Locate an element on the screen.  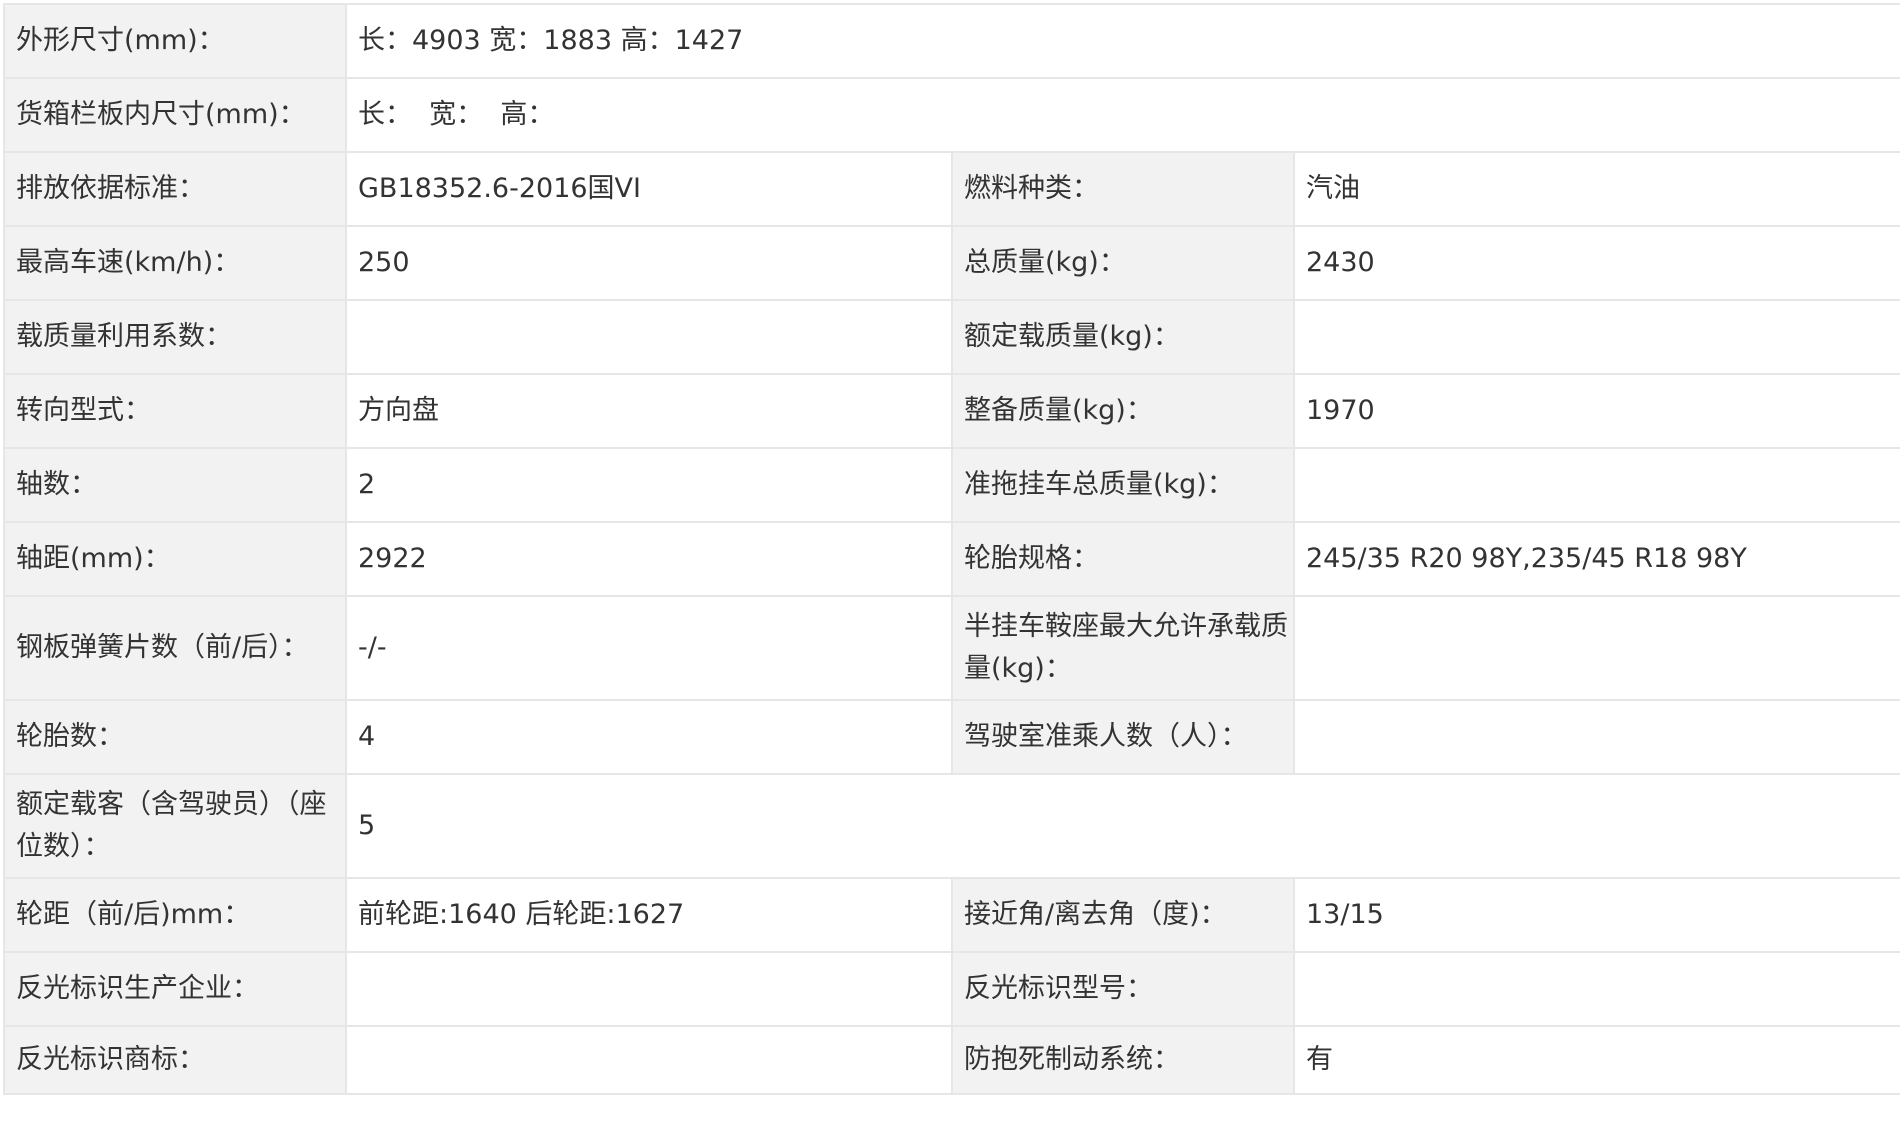
fuel-type-label: 燃料种类： is located at coordinates (1123, 189).